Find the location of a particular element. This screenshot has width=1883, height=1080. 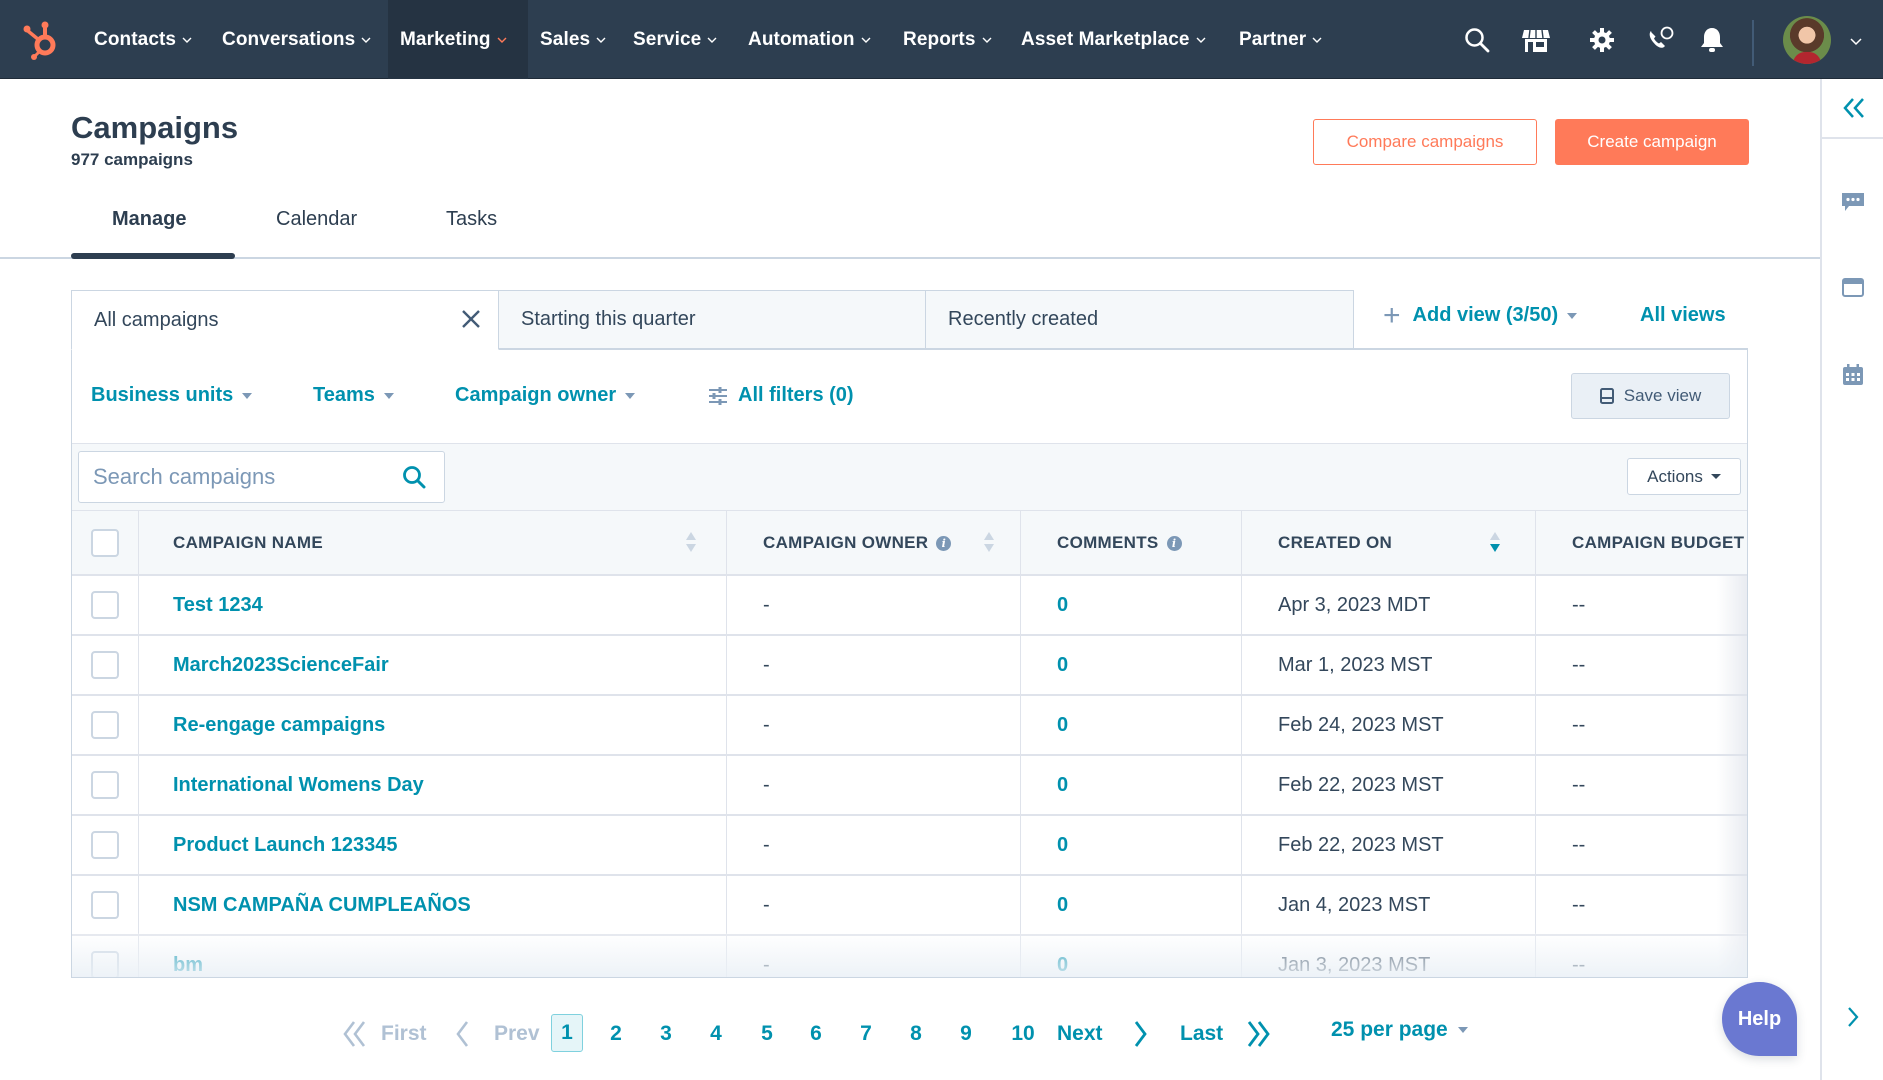

view-tab-label: All campaigns is located at coordinates (156, 319).